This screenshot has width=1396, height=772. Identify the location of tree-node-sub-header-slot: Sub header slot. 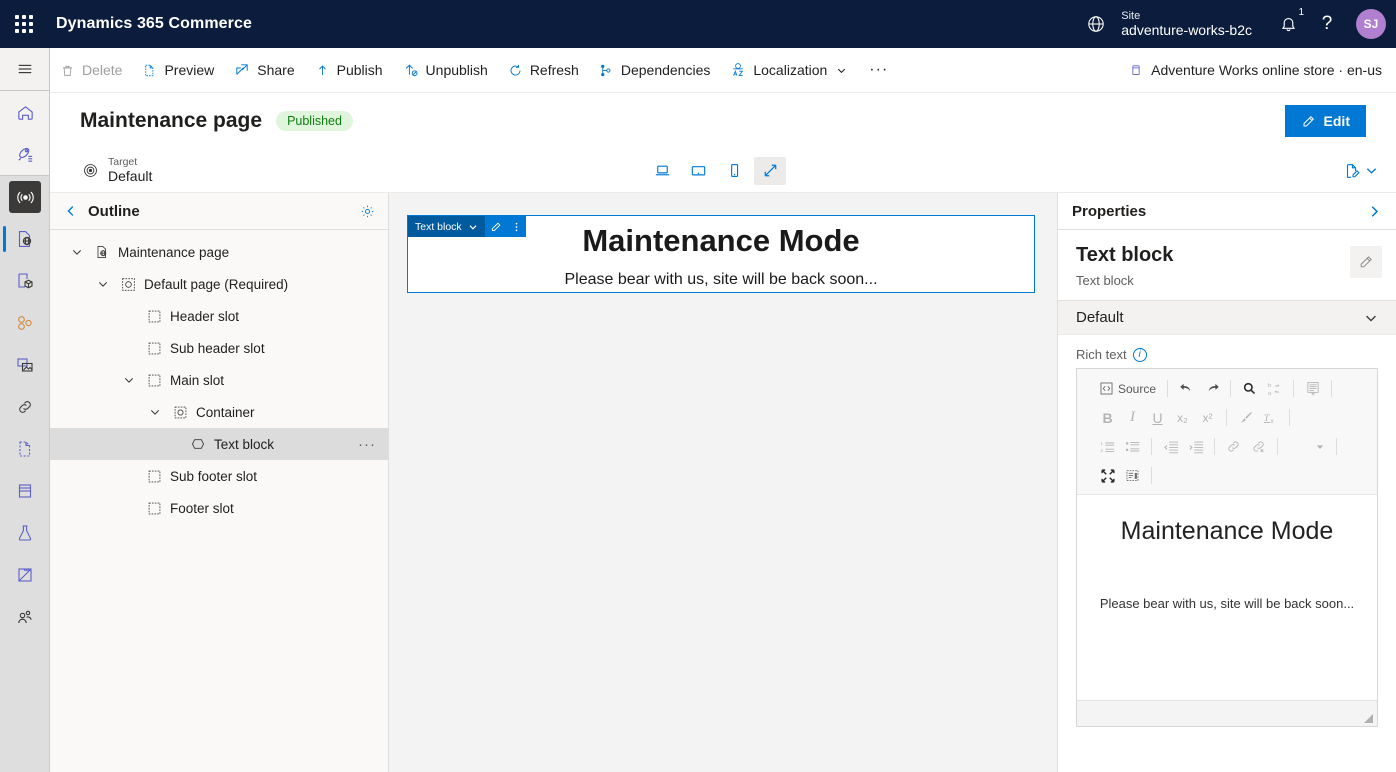
(219, 348).